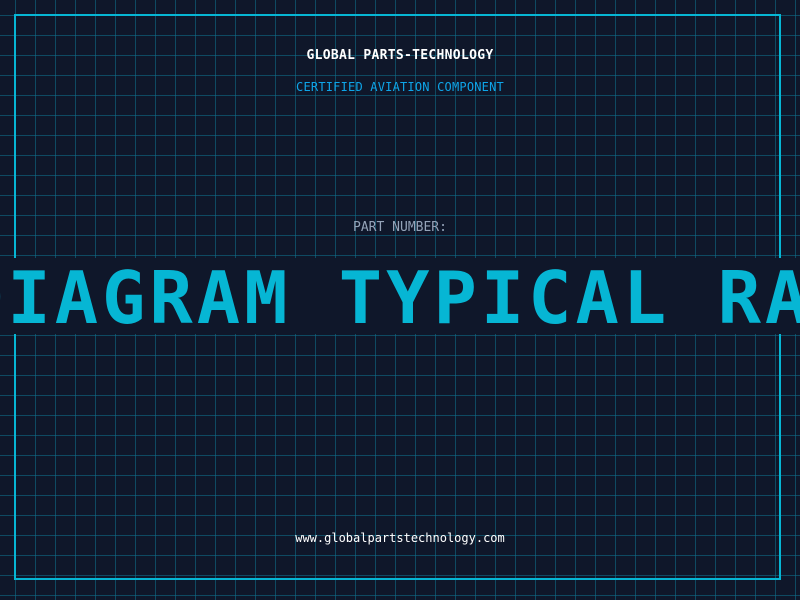 The height and width of the screenshot is (600, 800). I want to click on website-url: www.globalpartstechnology.com, so click(400, 538).